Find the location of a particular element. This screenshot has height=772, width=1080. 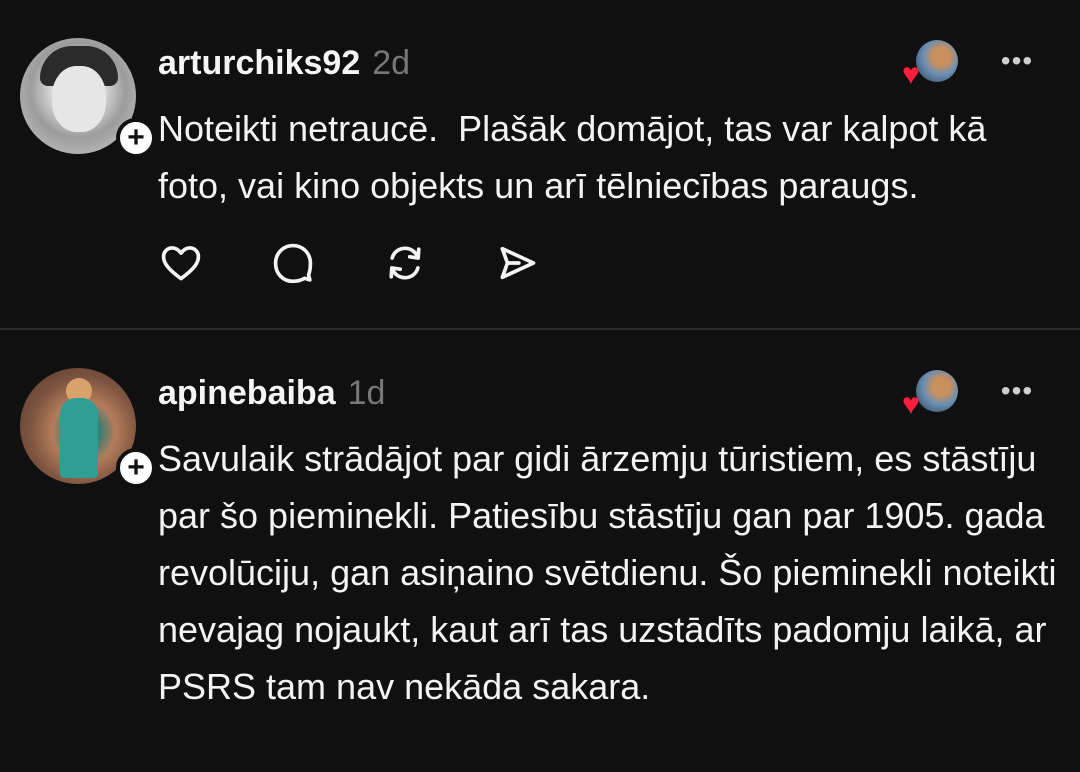

repost-button is located at coordinates (405, 263).